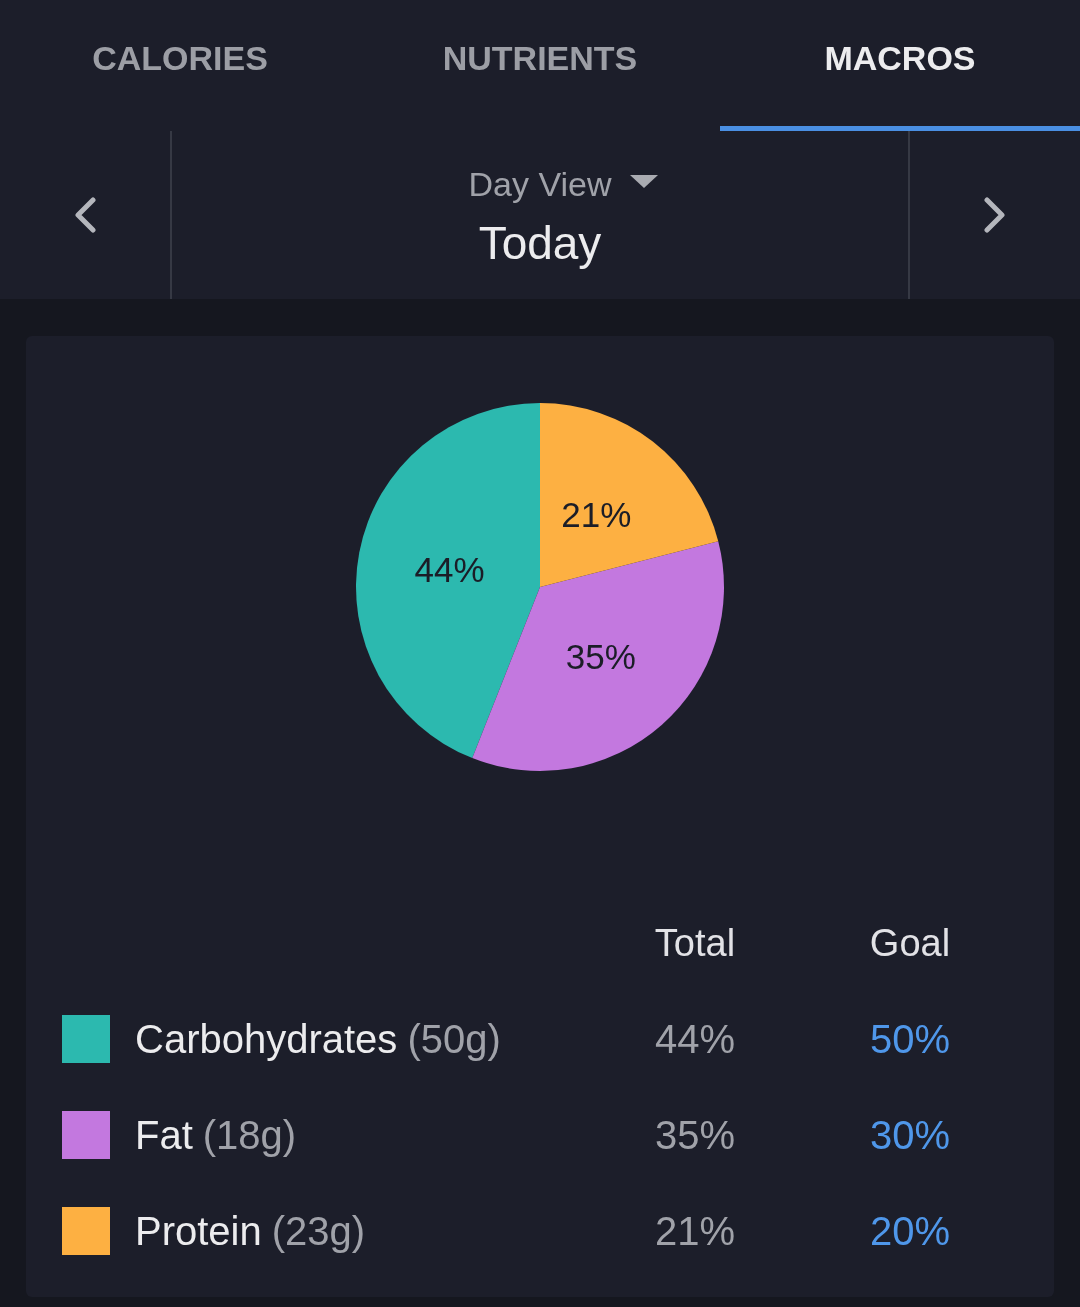 The image size is (1080, 1307). Describe the element at coordinates (198, 1231) in the screenshot. I see `macro-name: Protein` at that location.